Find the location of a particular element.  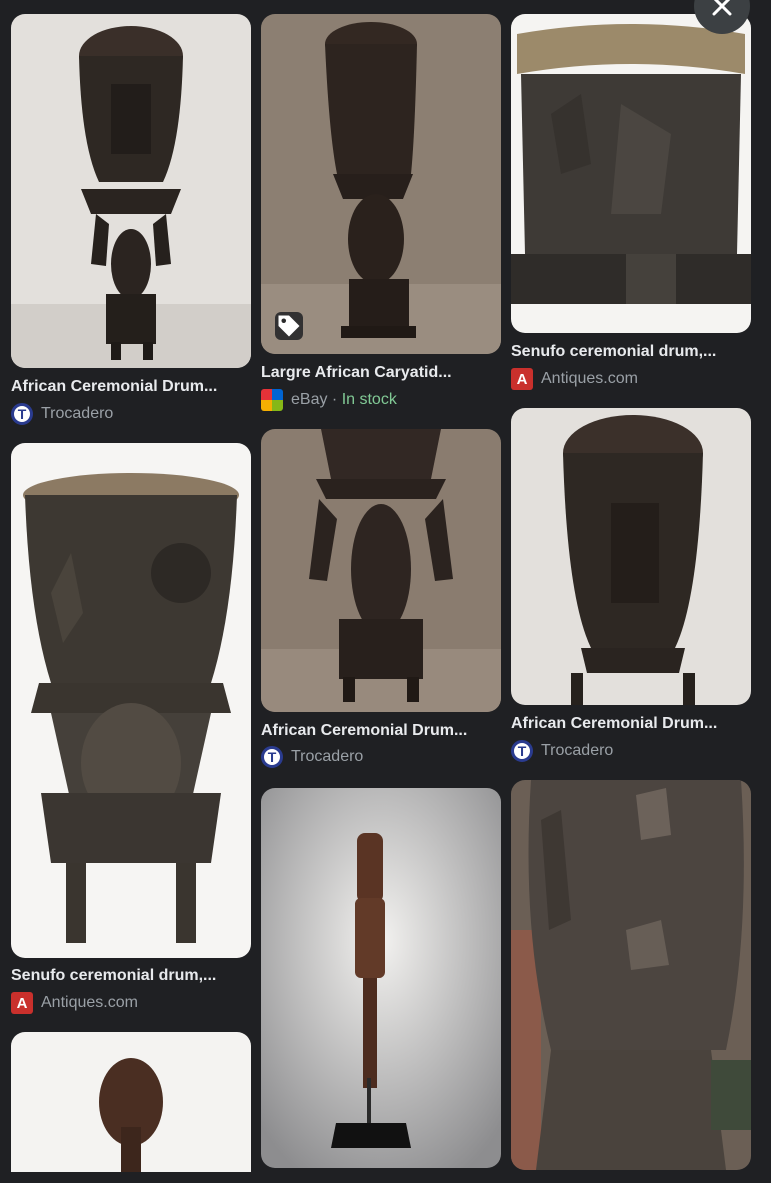

drum-closeup-image is located at coordinates (631, 556).